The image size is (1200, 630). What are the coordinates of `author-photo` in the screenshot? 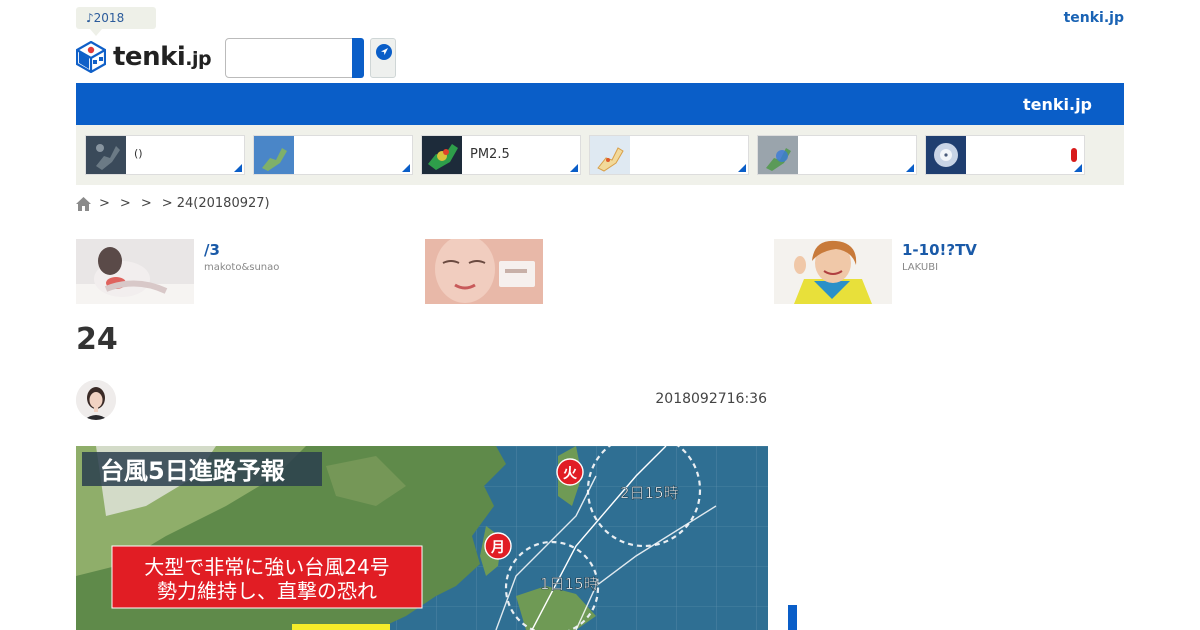 It's located at (96, 400).